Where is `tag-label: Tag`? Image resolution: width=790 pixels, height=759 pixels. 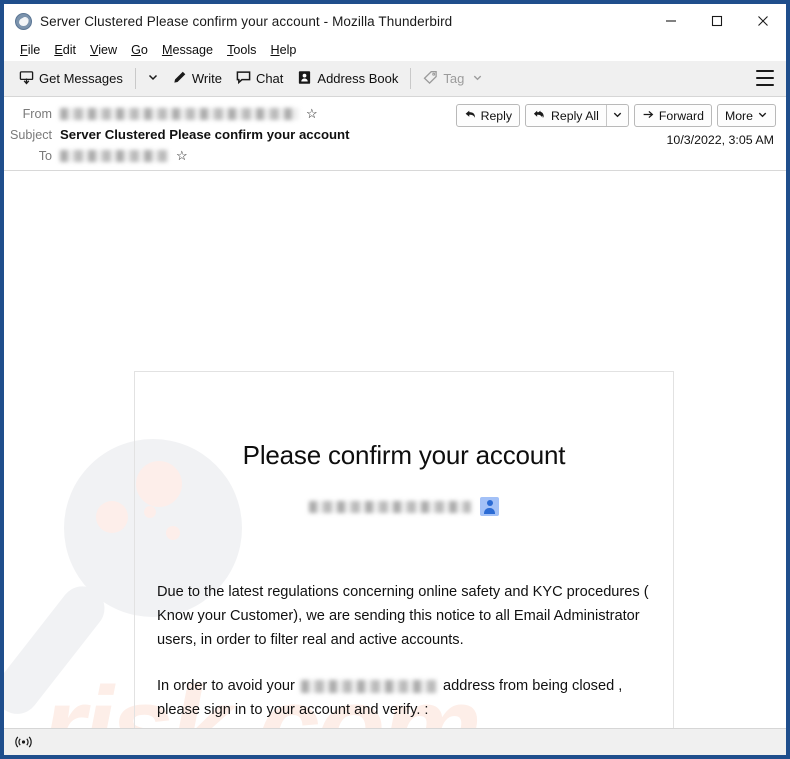 tag-label: Tag is located at coordinates (454, 78).